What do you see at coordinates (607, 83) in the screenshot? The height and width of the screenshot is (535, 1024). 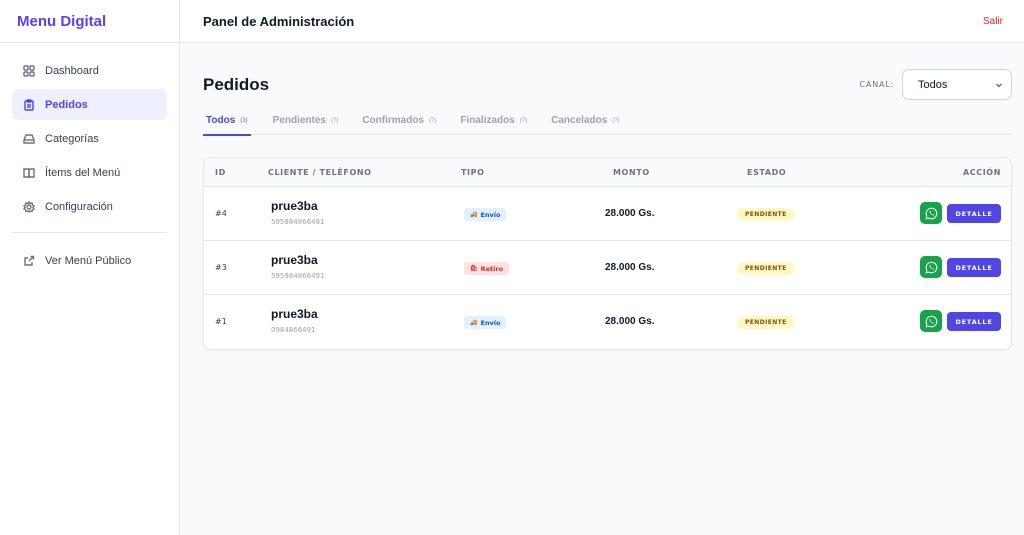 I see `page-header: Pedidos CANAL: Todos` at bounding box center [607, 83].